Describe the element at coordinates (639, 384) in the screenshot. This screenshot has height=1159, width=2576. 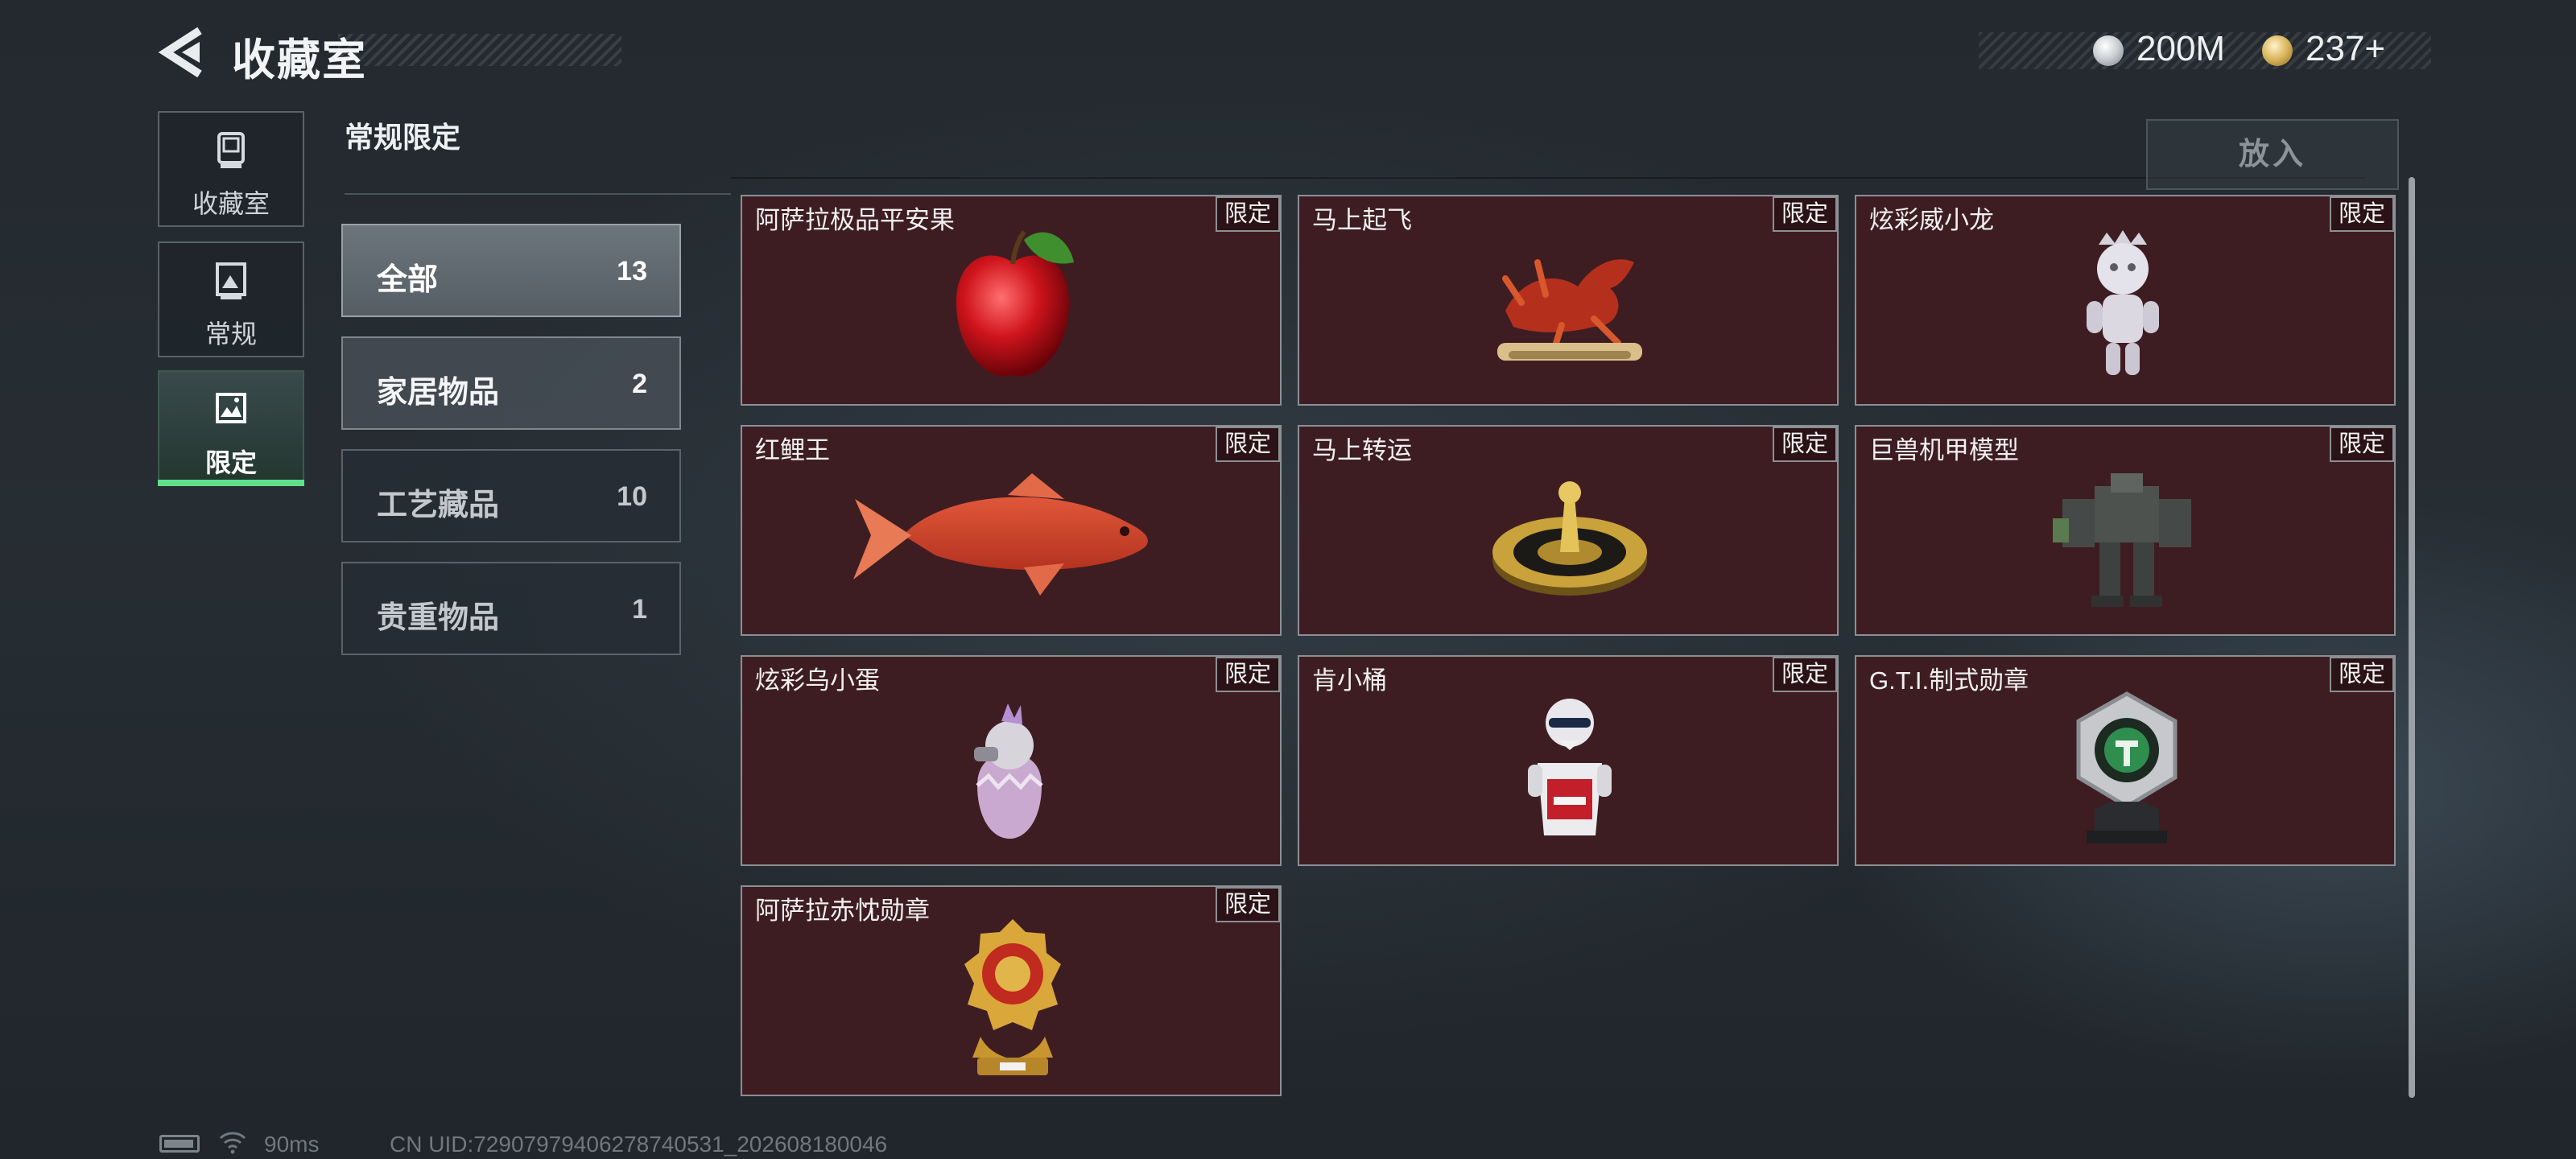
I see `filter-count: 2` at that location.